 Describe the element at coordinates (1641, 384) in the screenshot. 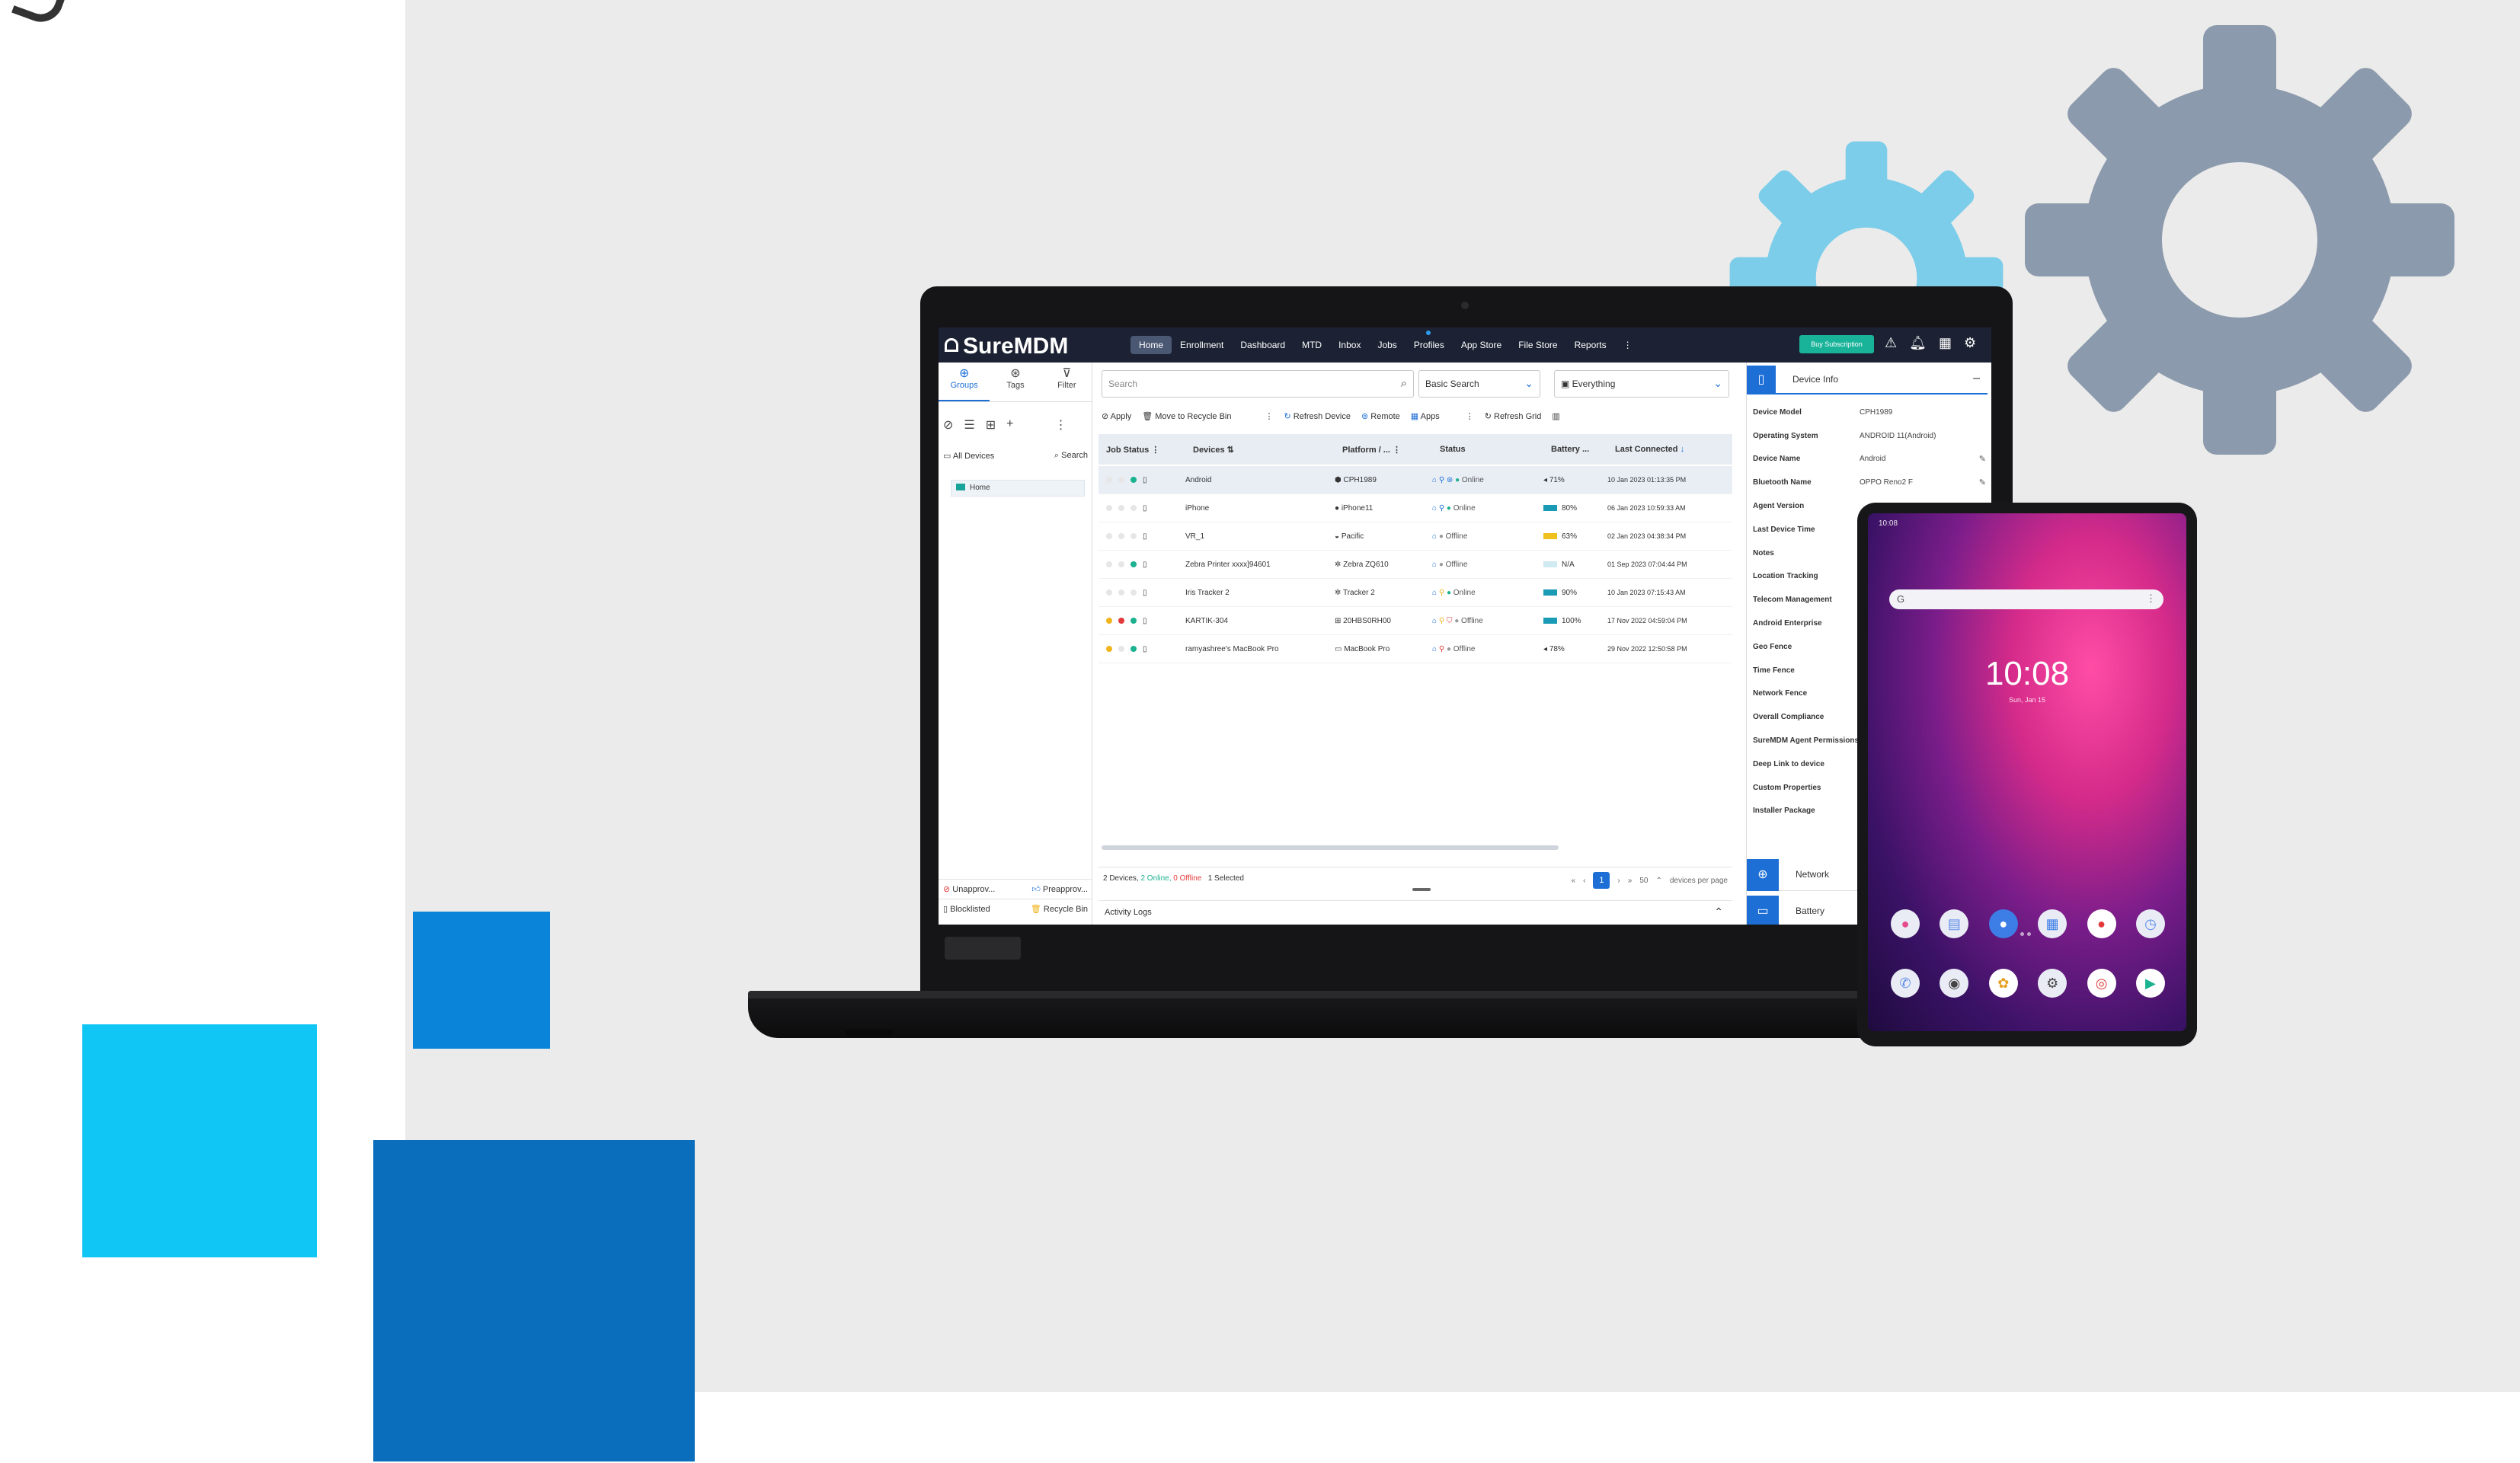

I see `everything-select: ▣ Everything ⌄` at that location.